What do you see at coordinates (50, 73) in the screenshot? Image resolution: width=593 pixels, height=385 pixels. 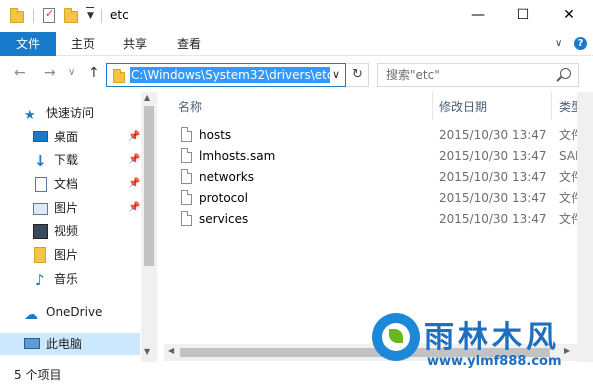 I see `forward-button: →` at bounding box center [50, 73].